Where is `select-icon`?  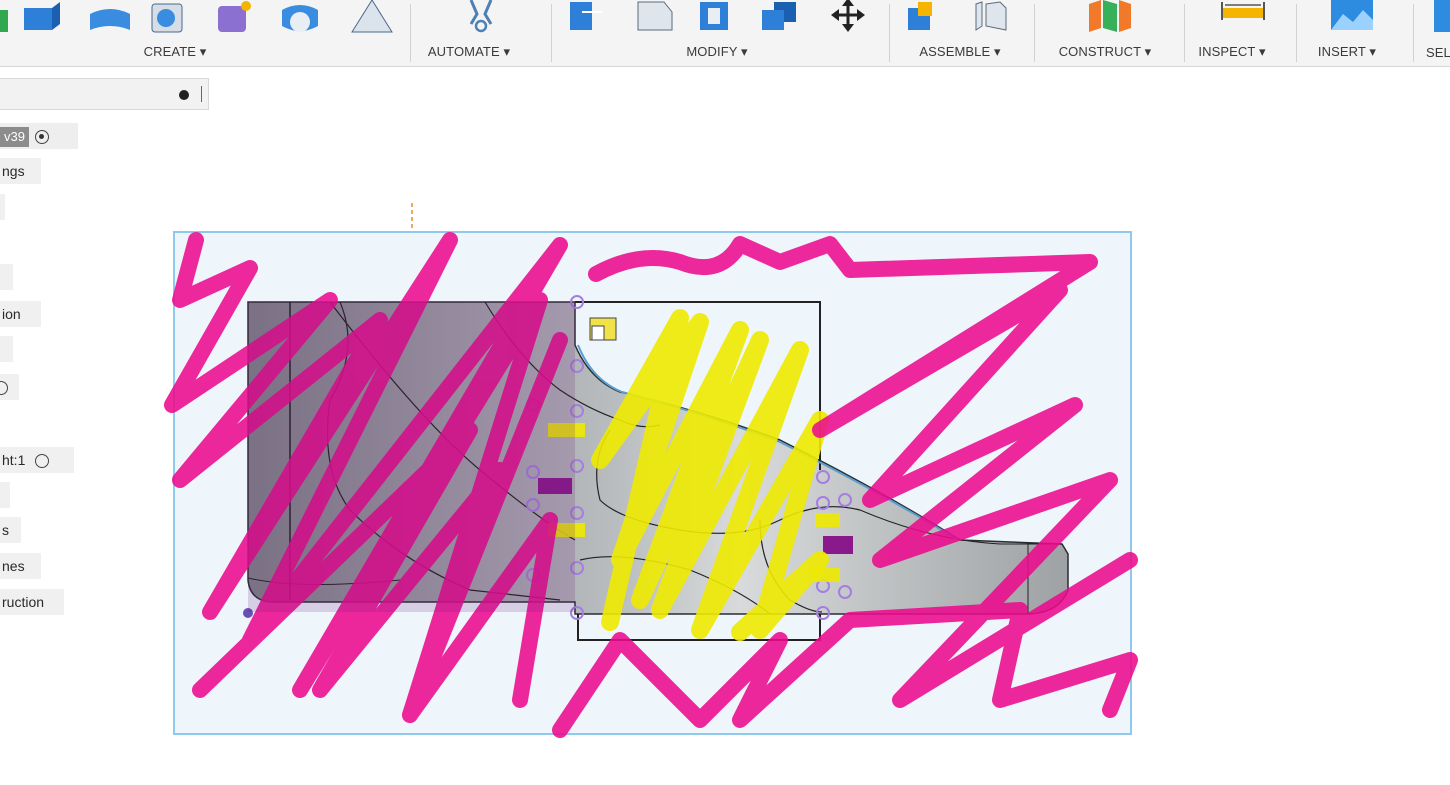 select-icon is located at coordinates (1432, 20).